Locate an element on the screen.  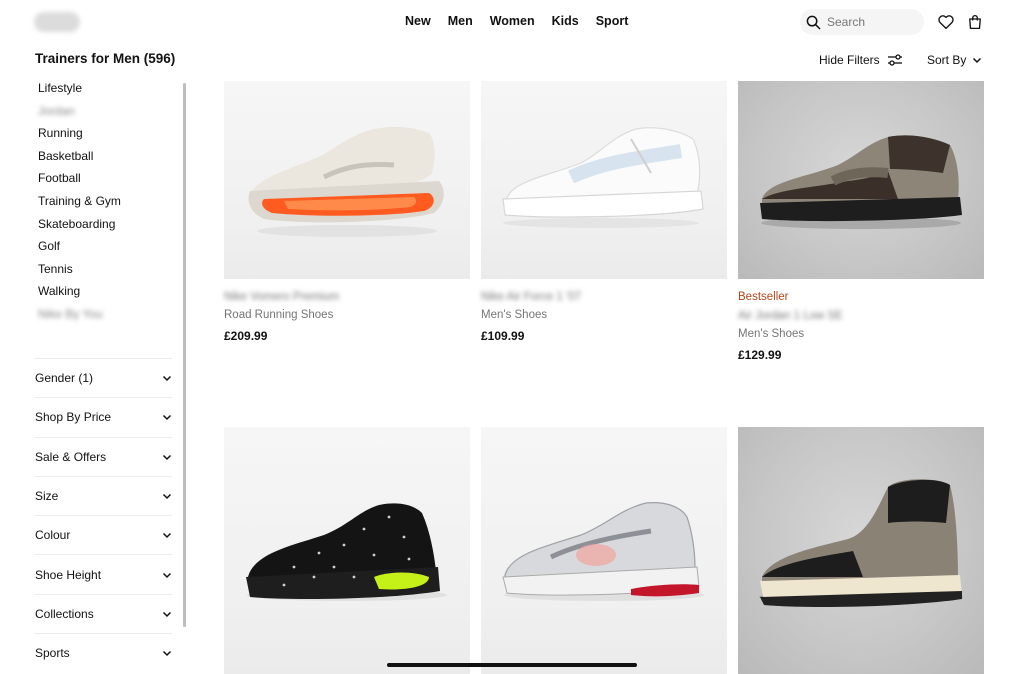
filter-collections: Collections is located at coordinates (103, 613).